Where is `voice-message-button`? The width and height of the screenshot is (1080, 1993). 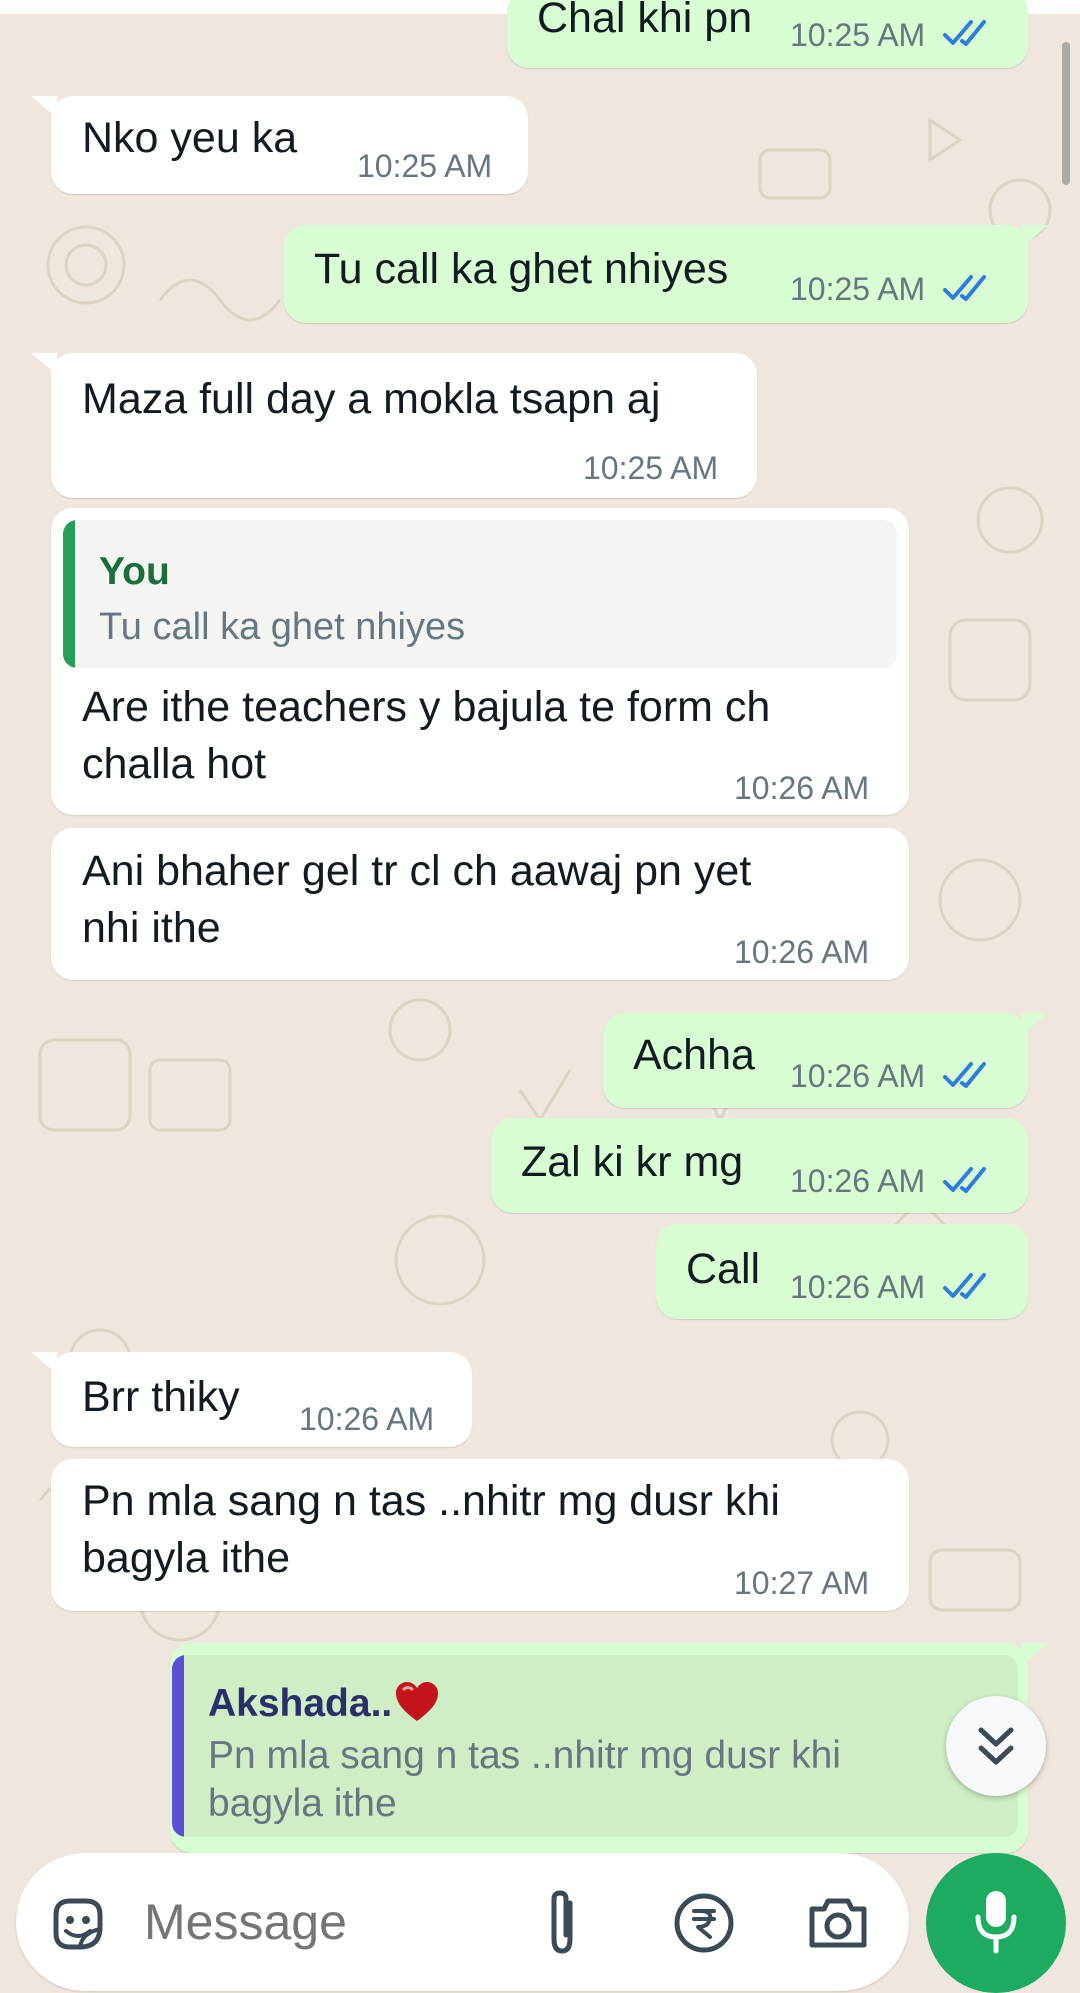 voice-message-button is located at coordinates (996, 1923).